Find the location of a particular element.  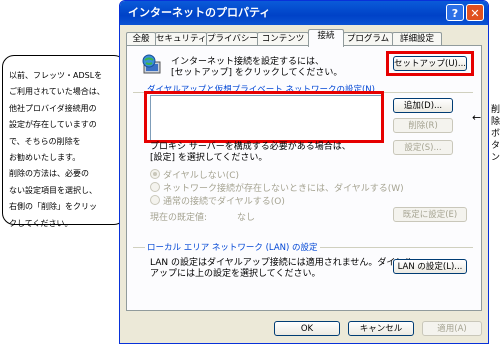

side-label-char: ボ is located at coordinates (495, 134).